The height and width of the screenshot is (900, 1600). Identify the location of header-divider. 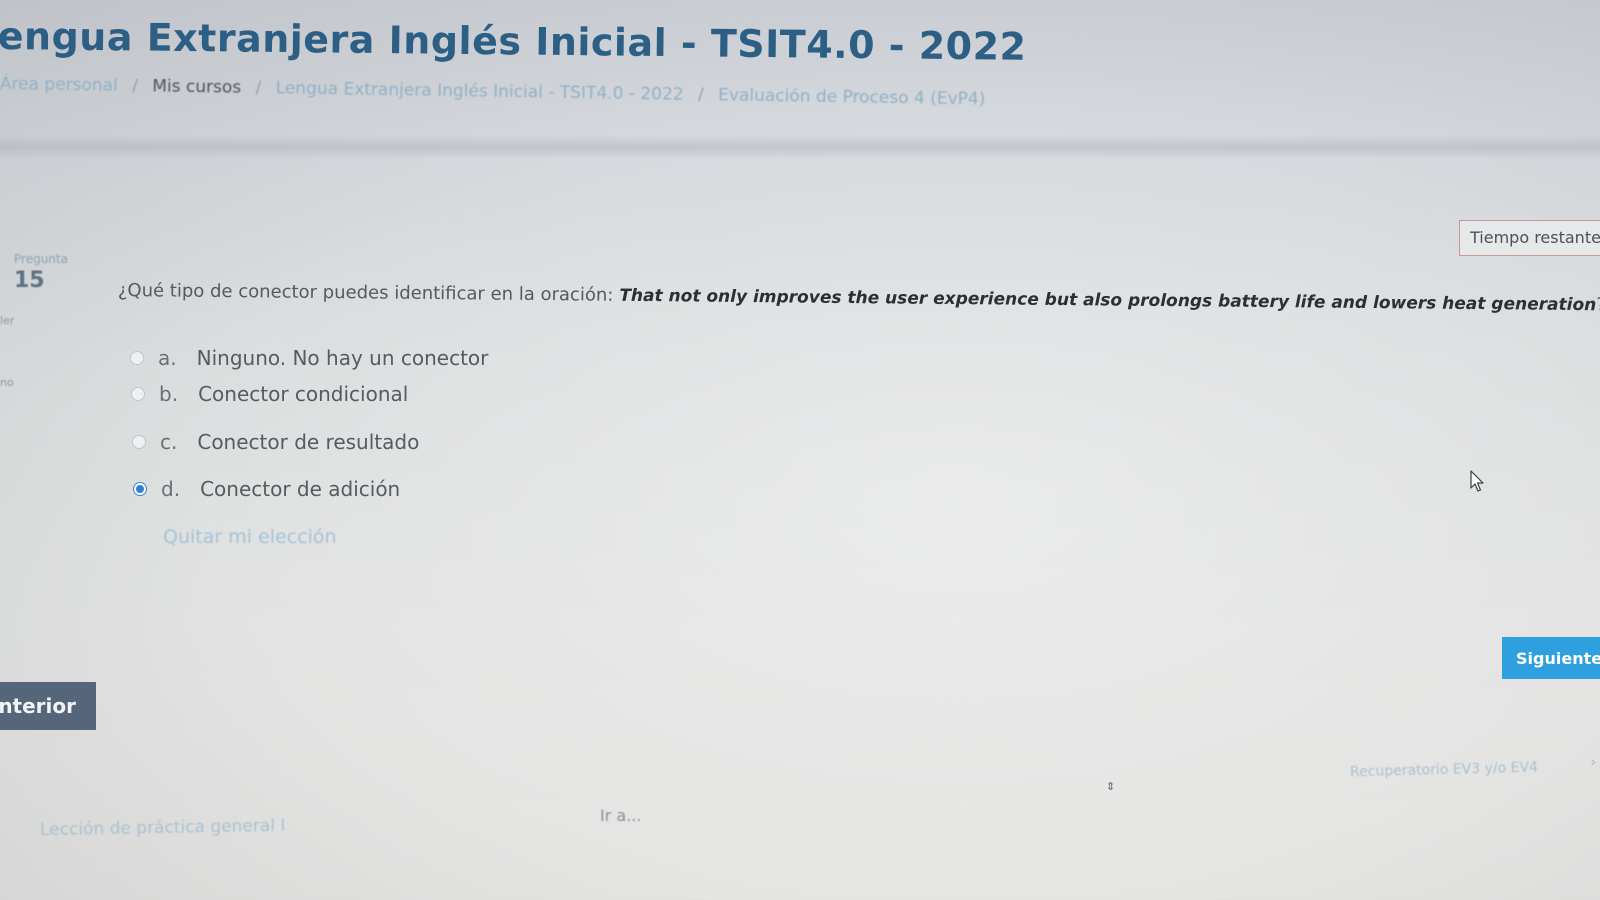
(800, 147).